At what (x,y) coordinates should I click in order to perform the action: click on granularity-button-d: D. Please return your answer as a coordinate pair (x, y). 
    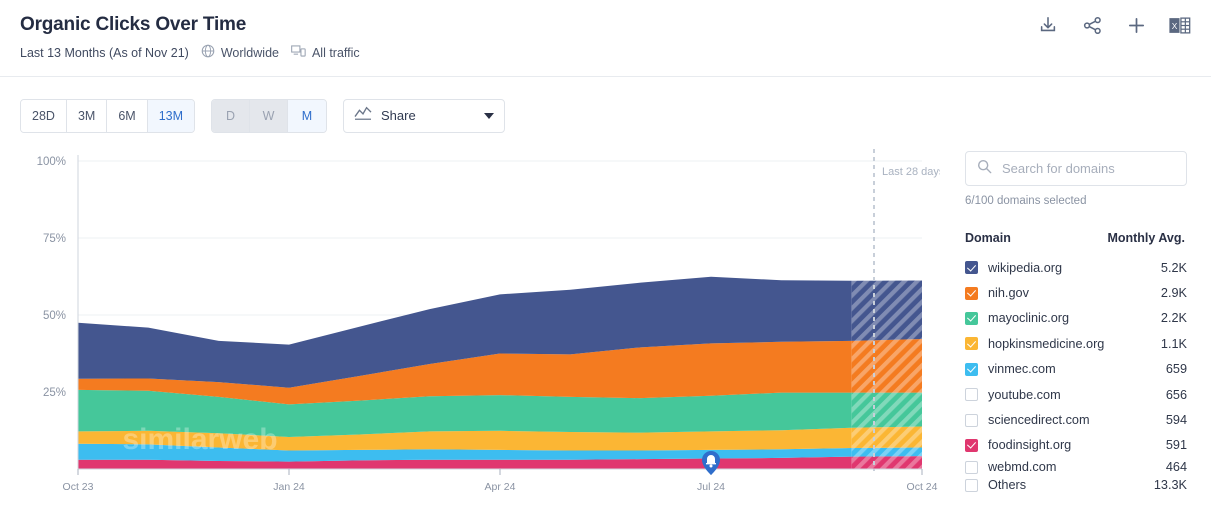
    Looking at the image, I should click on (231, 115).